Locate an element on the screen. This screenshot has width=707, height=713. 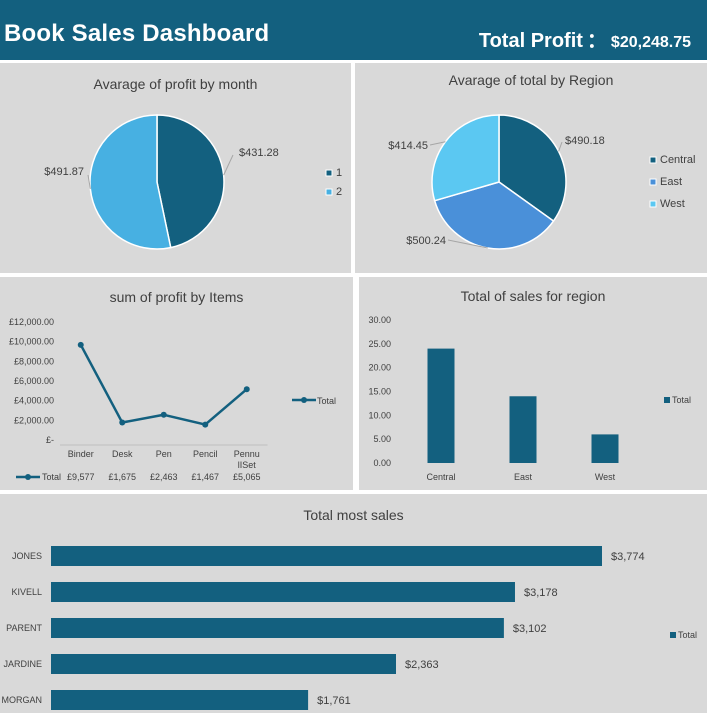
data-label: $3,774 is located at coordinates (628, 557).